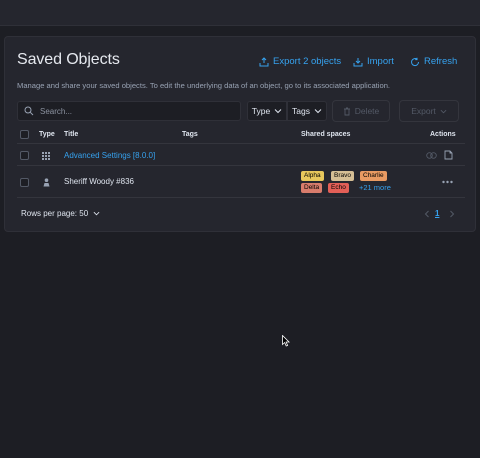 Image resolution: width=480 pixels, height=458 pixels. What do you see at coordinates (452, 214) in the screenshot?
I see `chevron-right-icon` at bounding box center [452, 214].